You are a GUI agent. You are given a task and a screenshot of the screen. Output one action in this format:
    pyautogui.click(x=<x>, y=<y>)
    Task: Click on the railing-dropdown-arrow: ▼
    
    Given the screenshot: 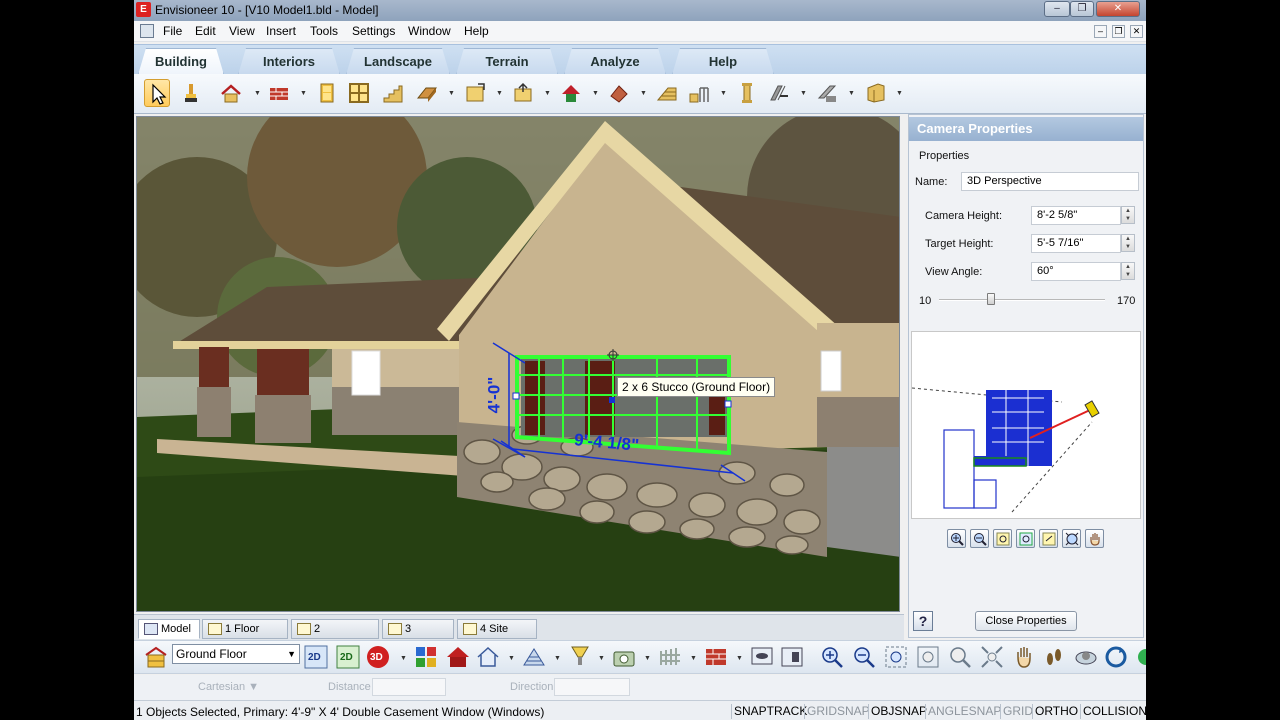 What is the action you would take?
    pyautogui.click(x=723, y=93)
    